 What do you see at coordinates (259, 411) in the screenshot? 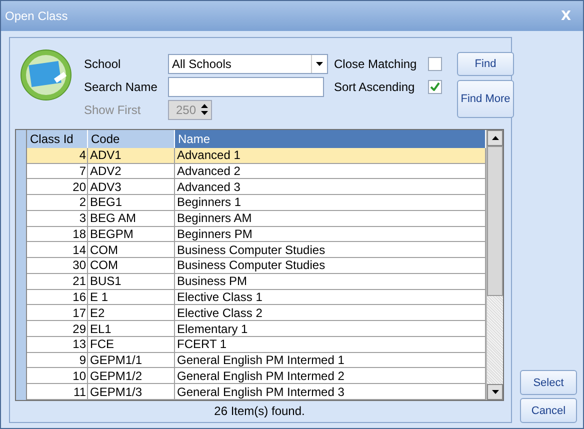
I see `status-text: 26 Item(s) found.` at bounding box center [259, 411].